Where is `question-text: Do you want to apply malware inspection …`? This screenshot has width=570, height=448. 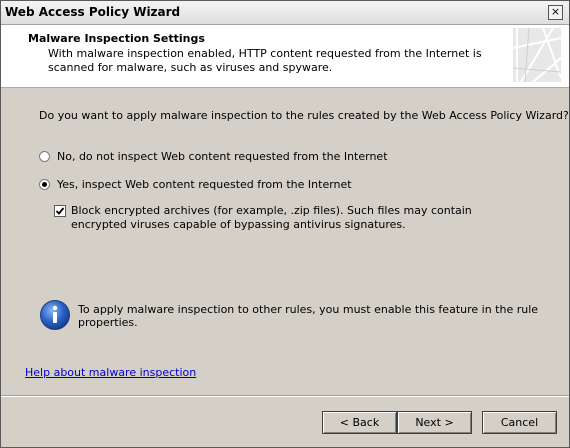
question-text: Do you want to apply malware inspection … is located at coordinates (304, 115).